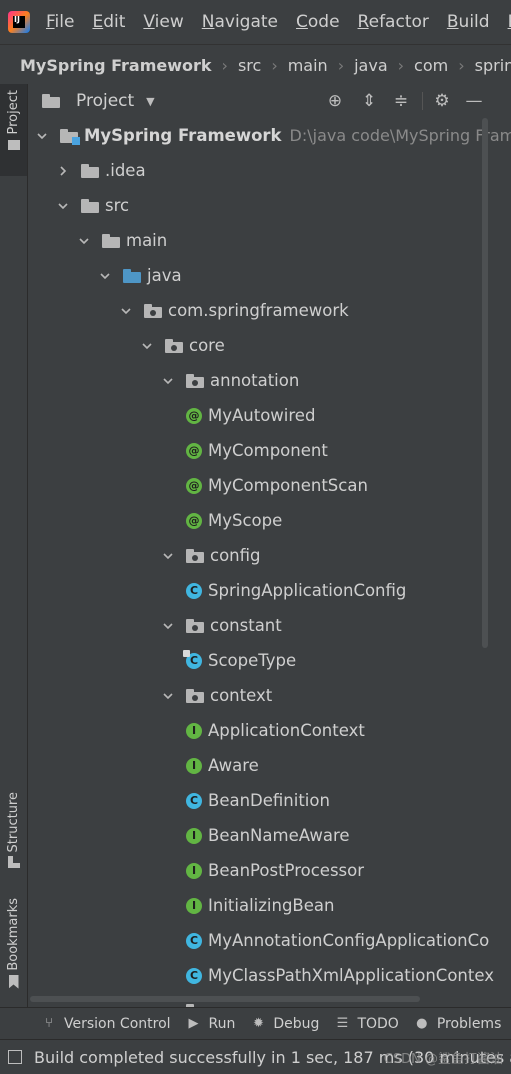 Image resolution: width=511 pixels, height=1074 pixels. What do you see at coordinates (347, 590) in the screenshot?
I see `tree-node: C SpringApplicationConfig` at bounding box center [347, 590].